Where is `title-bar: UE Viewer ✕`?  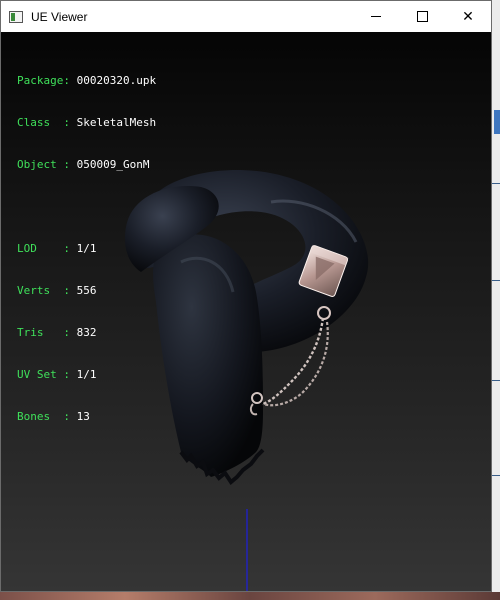
title-bar: UE Viewer ✕ is located at coordinates (246, 16).